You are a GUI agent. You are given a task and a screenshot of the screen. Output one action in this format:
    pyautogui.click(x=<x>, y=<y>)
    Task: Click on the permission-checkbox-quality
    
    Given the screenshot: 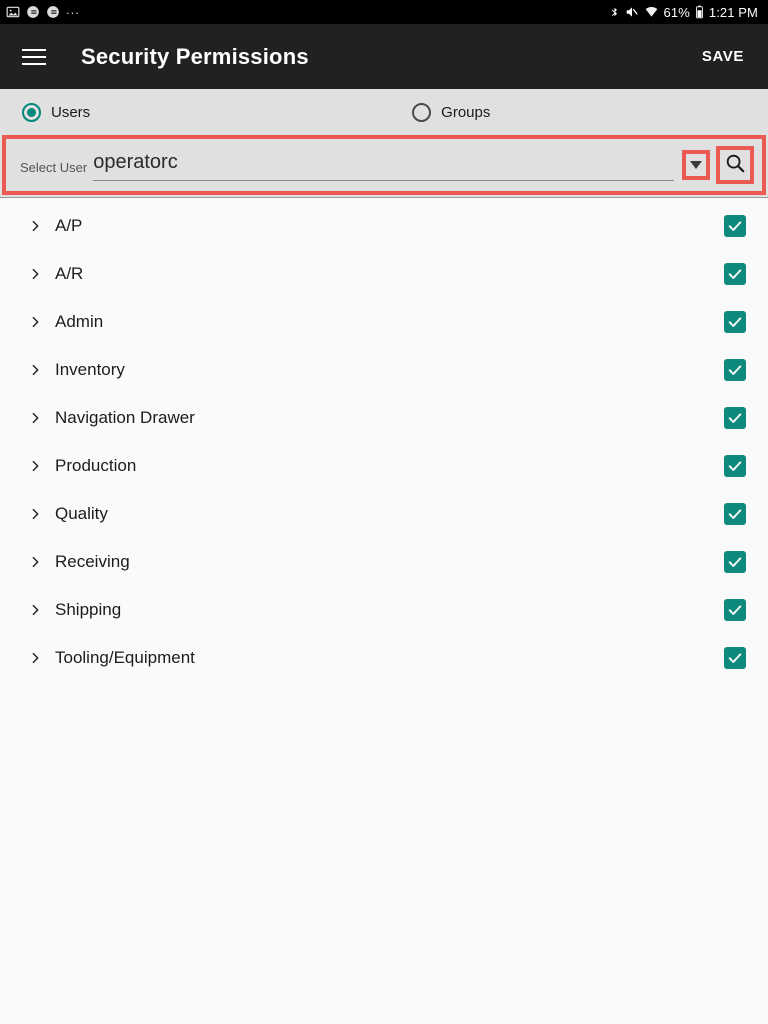 What is the action you would take?
    pyautogui.click(x=735, y=514)
    